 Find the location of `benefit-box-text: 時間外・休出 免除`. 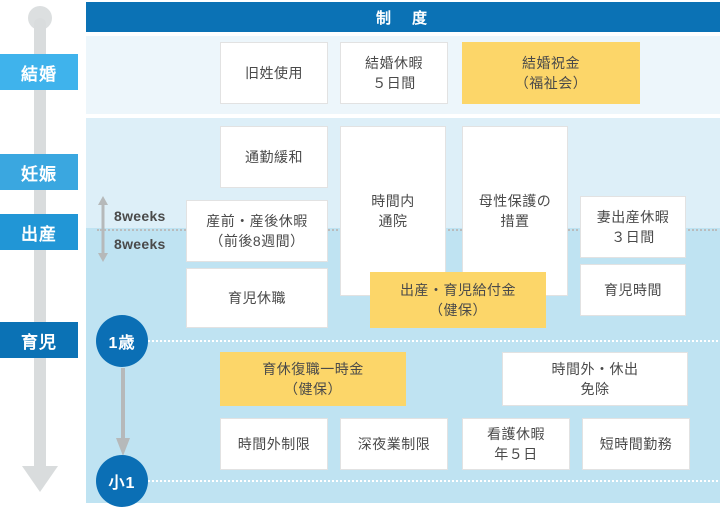

benefit-box-text: 時間外・休出 免除 is located at coordinates (595, 379).